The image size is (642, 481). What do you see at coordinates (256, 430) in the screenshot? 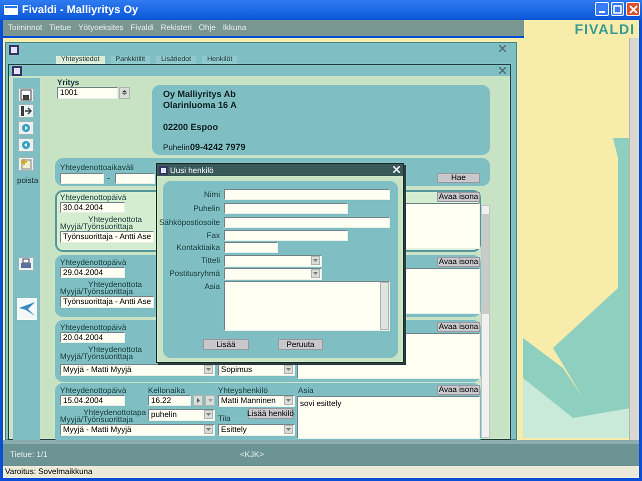
I see `dropdown-field: Esittely` at bounding box center [256, 430].